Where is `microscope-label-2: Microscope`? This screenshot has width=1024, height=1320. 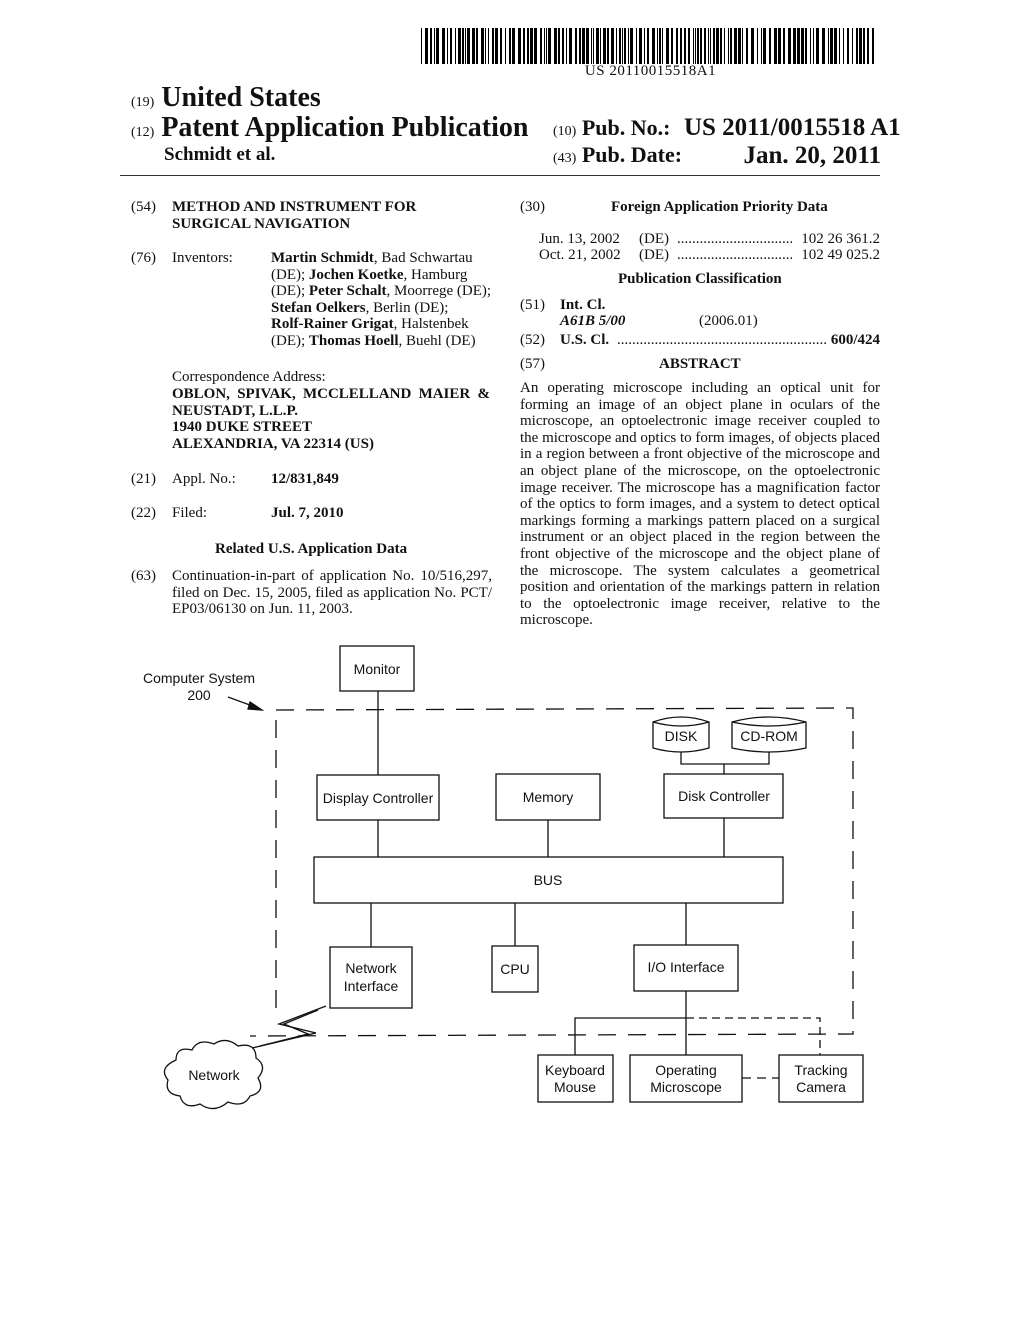 microscope-label-2: Microscope is located at coordinates (686, 1087).